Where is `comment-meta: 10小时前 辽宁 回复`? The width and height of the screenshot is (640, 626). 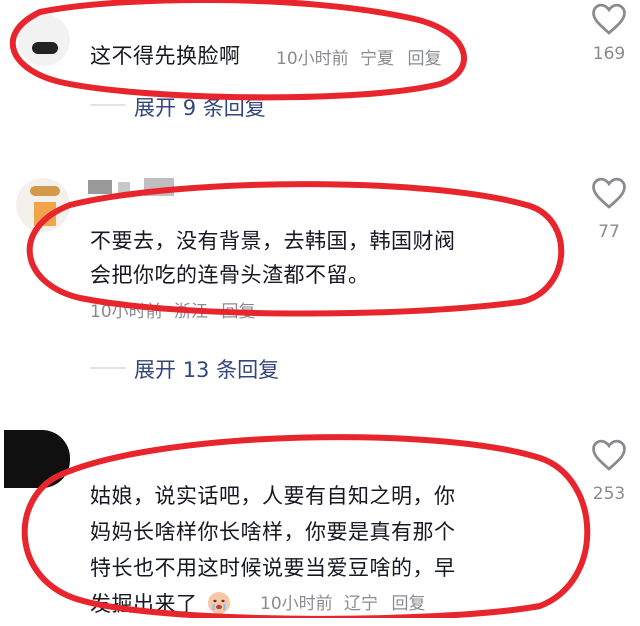
comment-meta: 10小时前 辽宁 回复 is located at coordinates (342, 601).